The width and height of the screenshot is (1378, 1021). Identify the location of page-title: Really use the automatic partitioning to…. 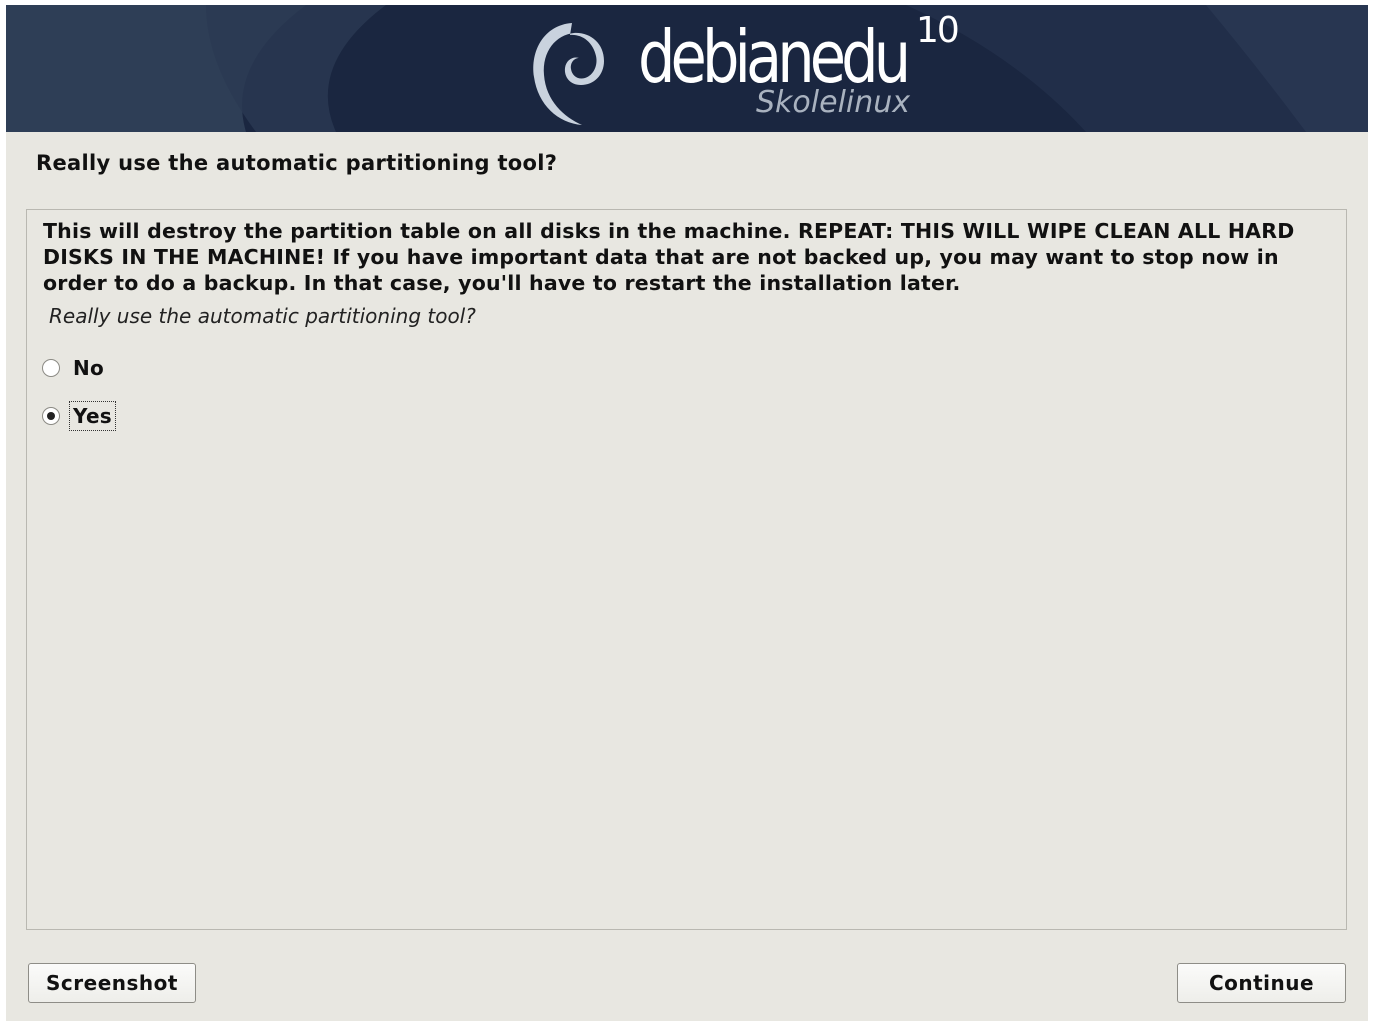
(297, 163).